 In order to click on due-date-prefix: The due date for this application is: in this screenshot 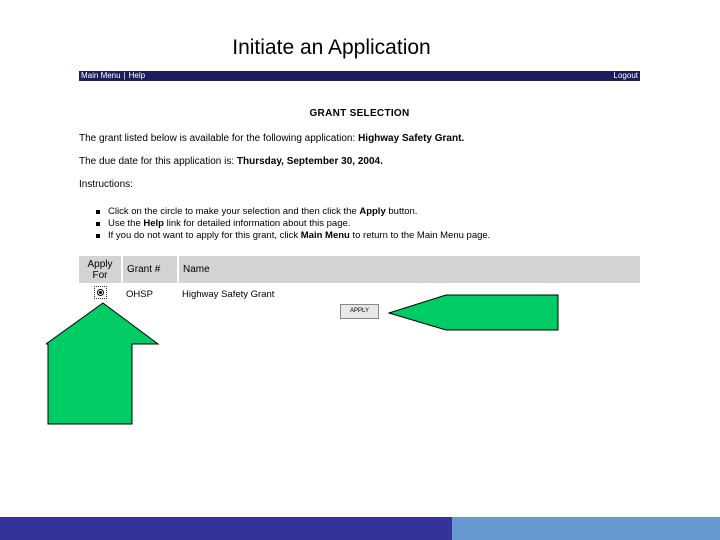, I will do `click(157, 161)`.